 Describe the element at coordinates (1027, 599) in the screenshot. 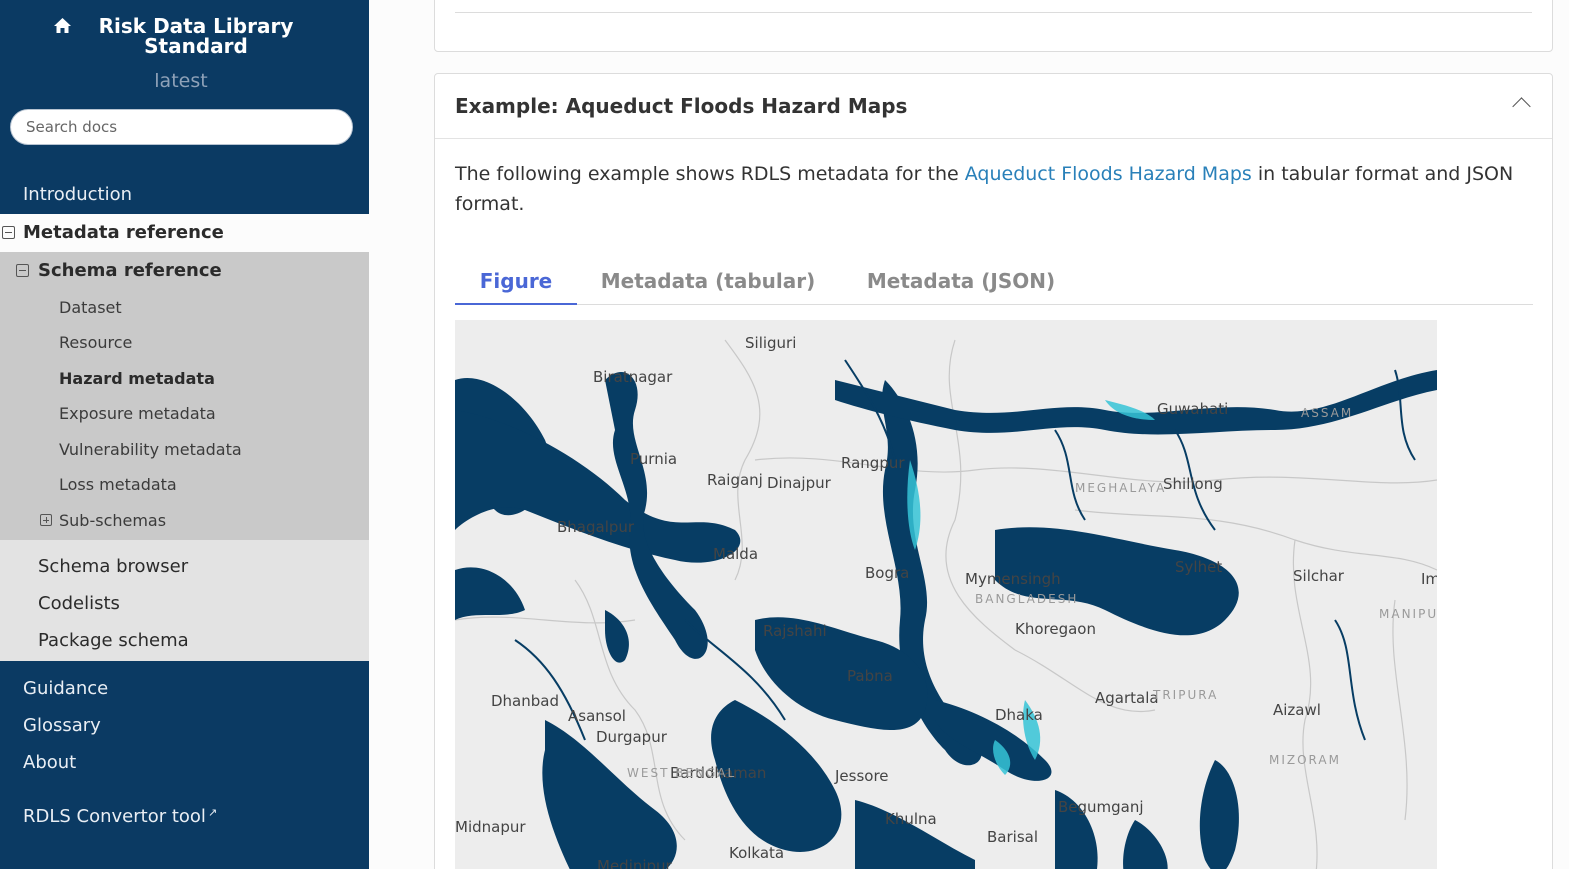

I see `map-region: BANGLADESH` at that location.